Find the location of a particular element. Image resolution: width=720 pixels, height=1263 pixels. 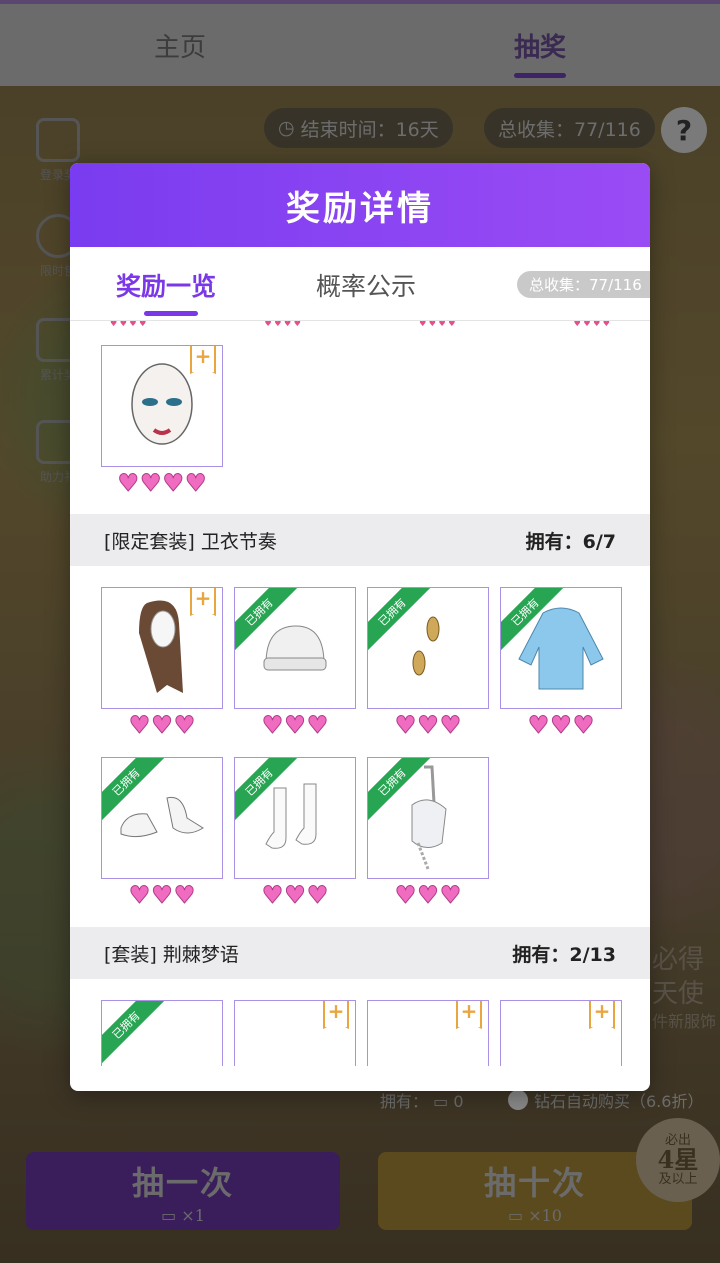

calendar-icon is located at coordinates (58, 140).